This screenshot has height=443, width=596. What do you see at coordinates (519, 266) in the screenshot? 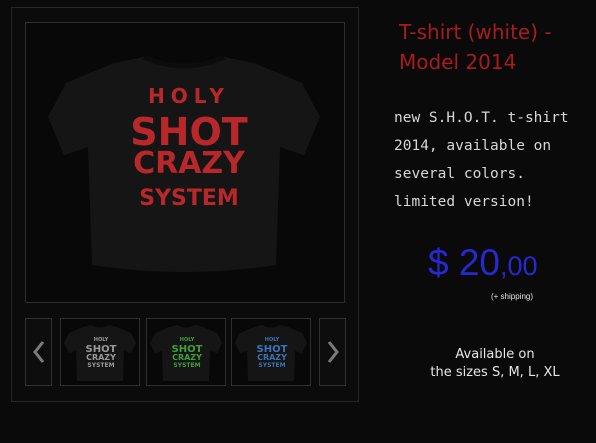
I see `price-cents: ,00` at bounding box center [519, 266].